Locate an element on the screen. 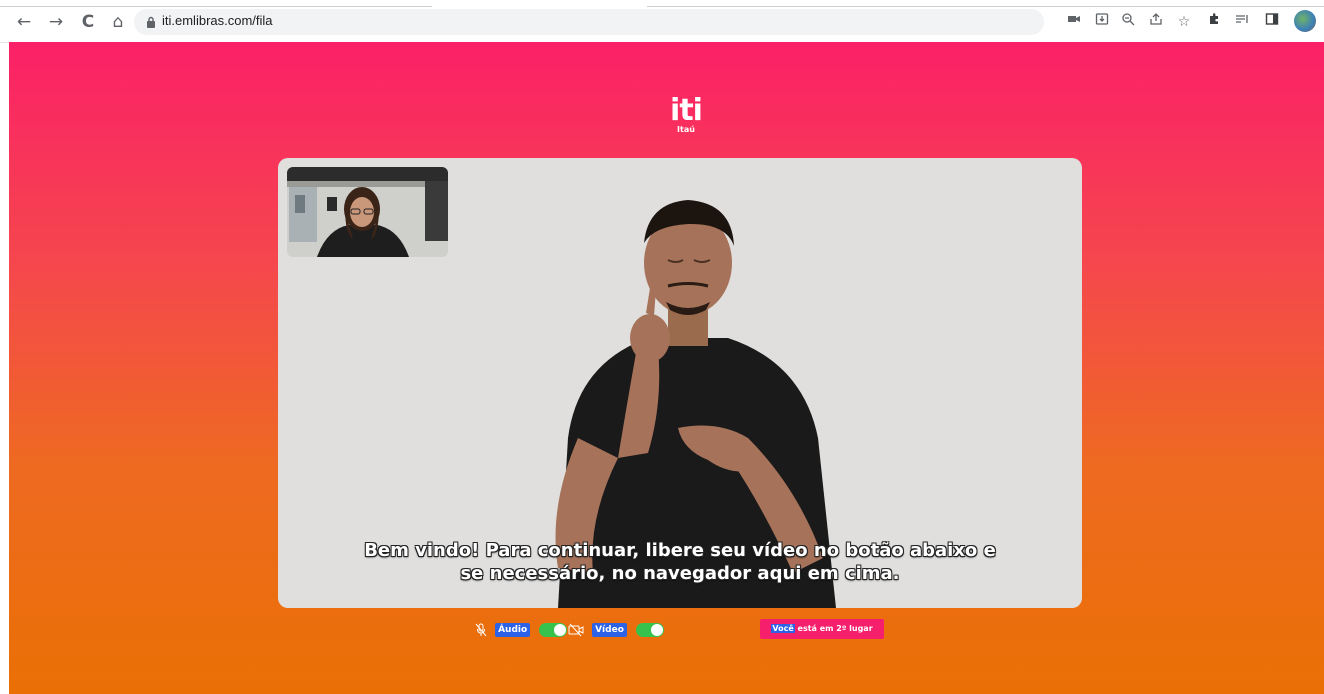 The width and height of the screenshot is (1324, 694). video-control: Vídeo is located at coordinates (616, 629).